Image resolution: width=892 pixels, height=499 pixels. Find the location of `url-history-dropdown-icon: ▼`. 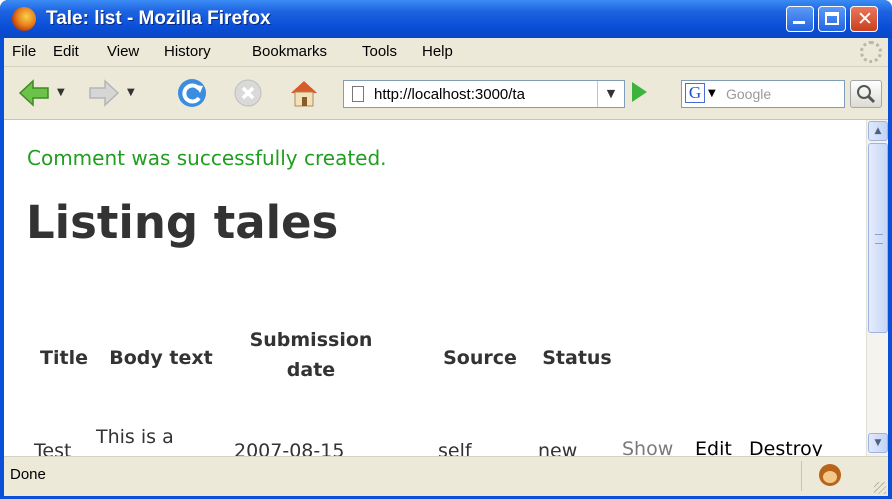

url-history-dropdown-icon: ▼ is located at coordinates (610, 94).